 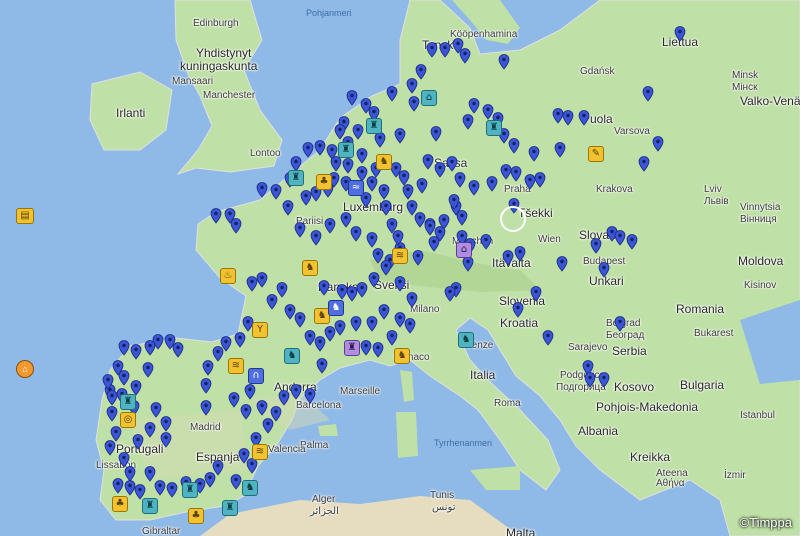 I want to click on museum-poi-icon: ⌂, so click(x=25, y=369).